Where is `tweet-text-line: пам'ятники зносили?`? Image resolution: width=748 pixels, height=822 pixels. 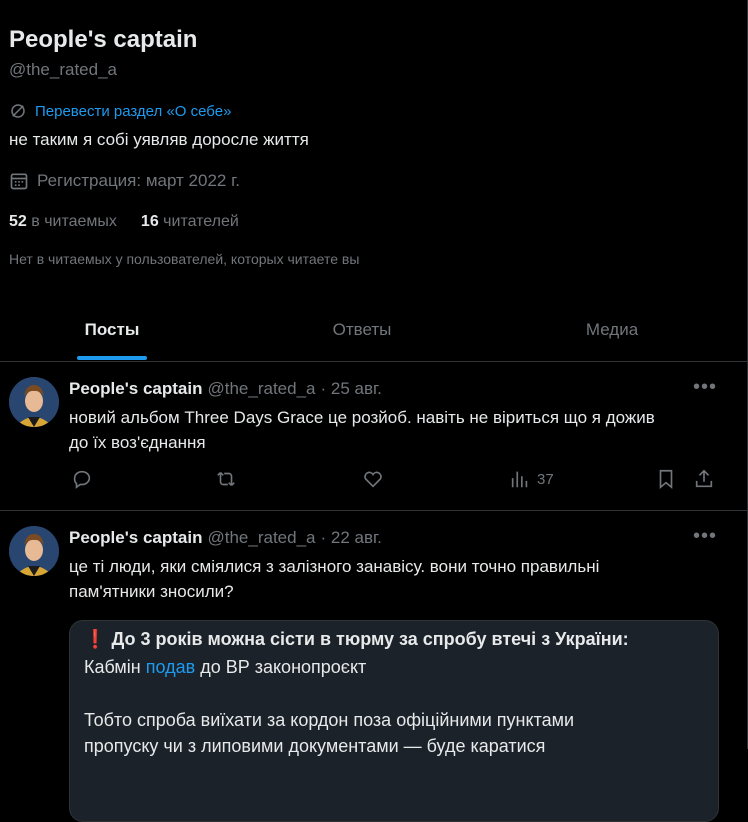 tweet-text-line: пам'ятники зносили? is located at coordinates (151, 591).